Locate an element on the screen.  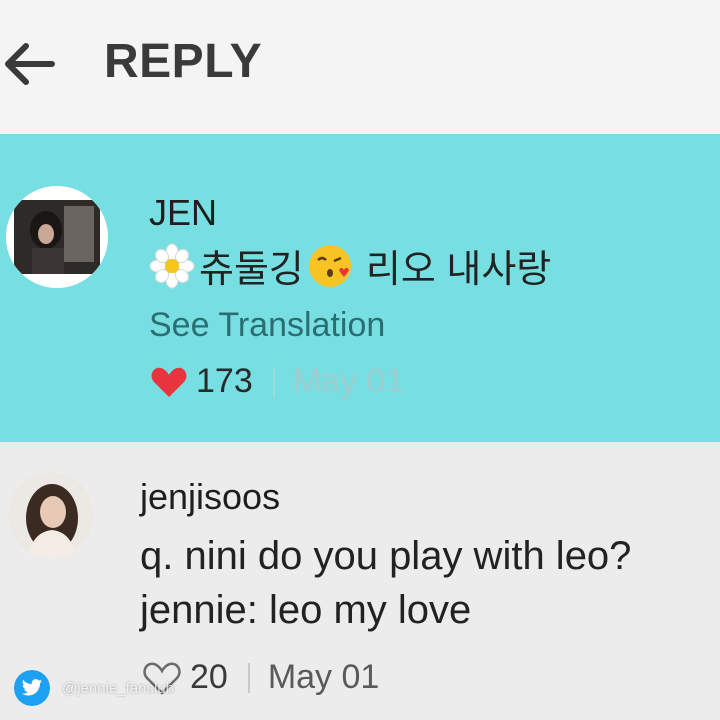
username: JEN is located at coordinates (183, 213).